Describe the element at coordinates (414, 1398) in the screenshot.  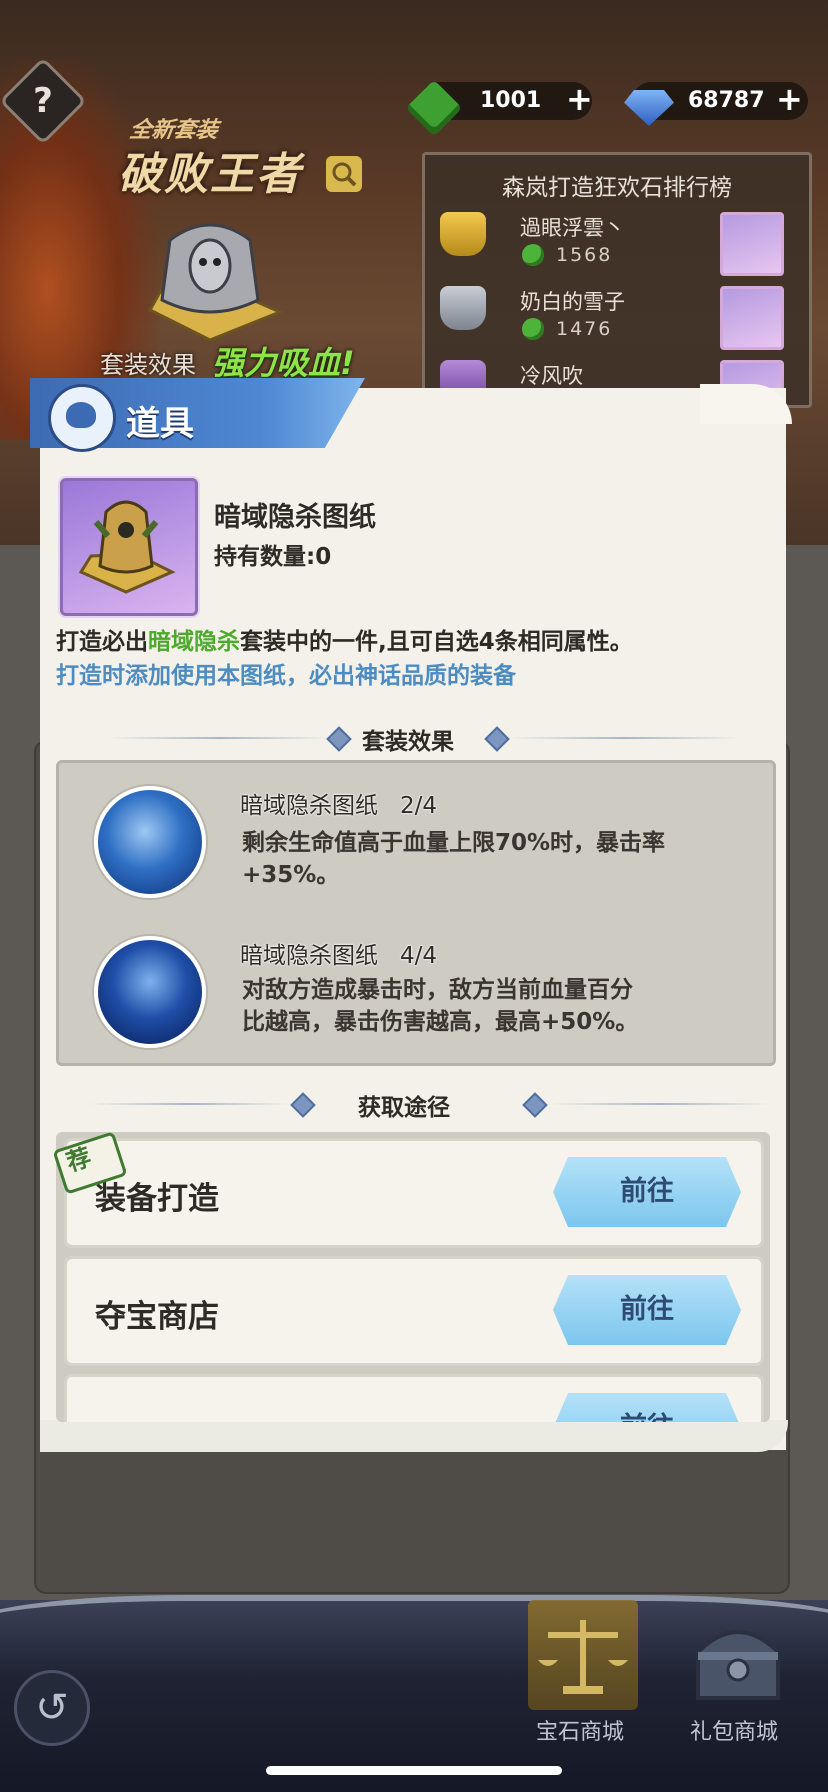
I see `list-item: 前往` at that location.